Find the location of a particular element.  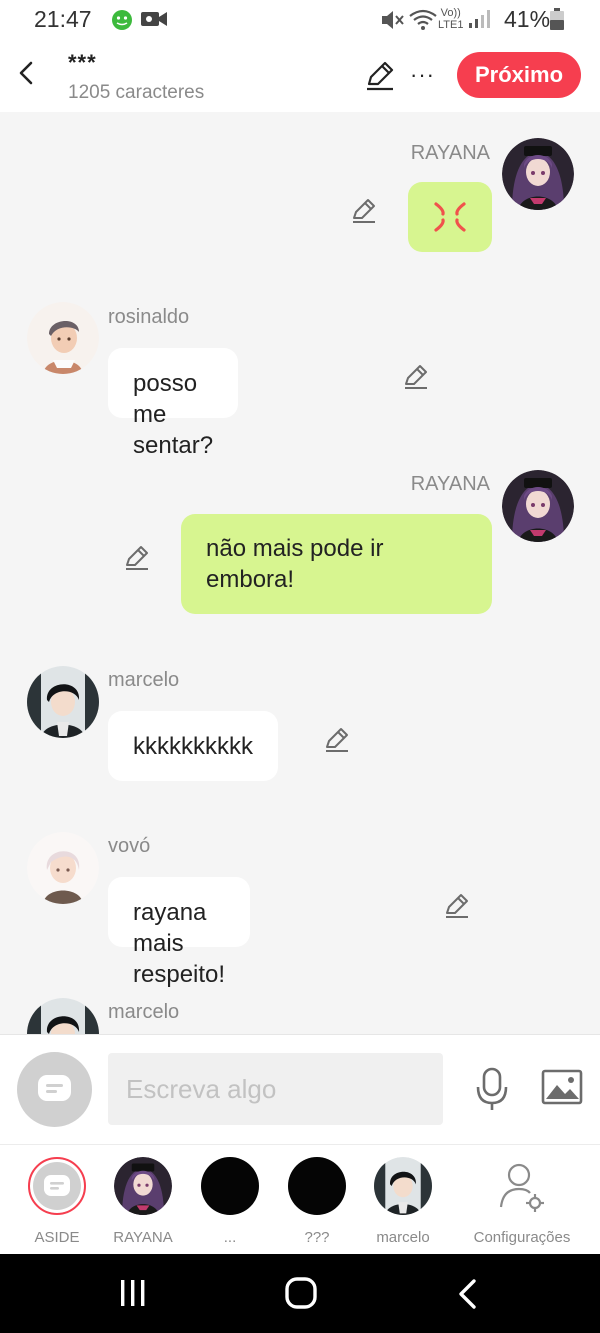

story-title: *** is located at coordinates (82, 62).